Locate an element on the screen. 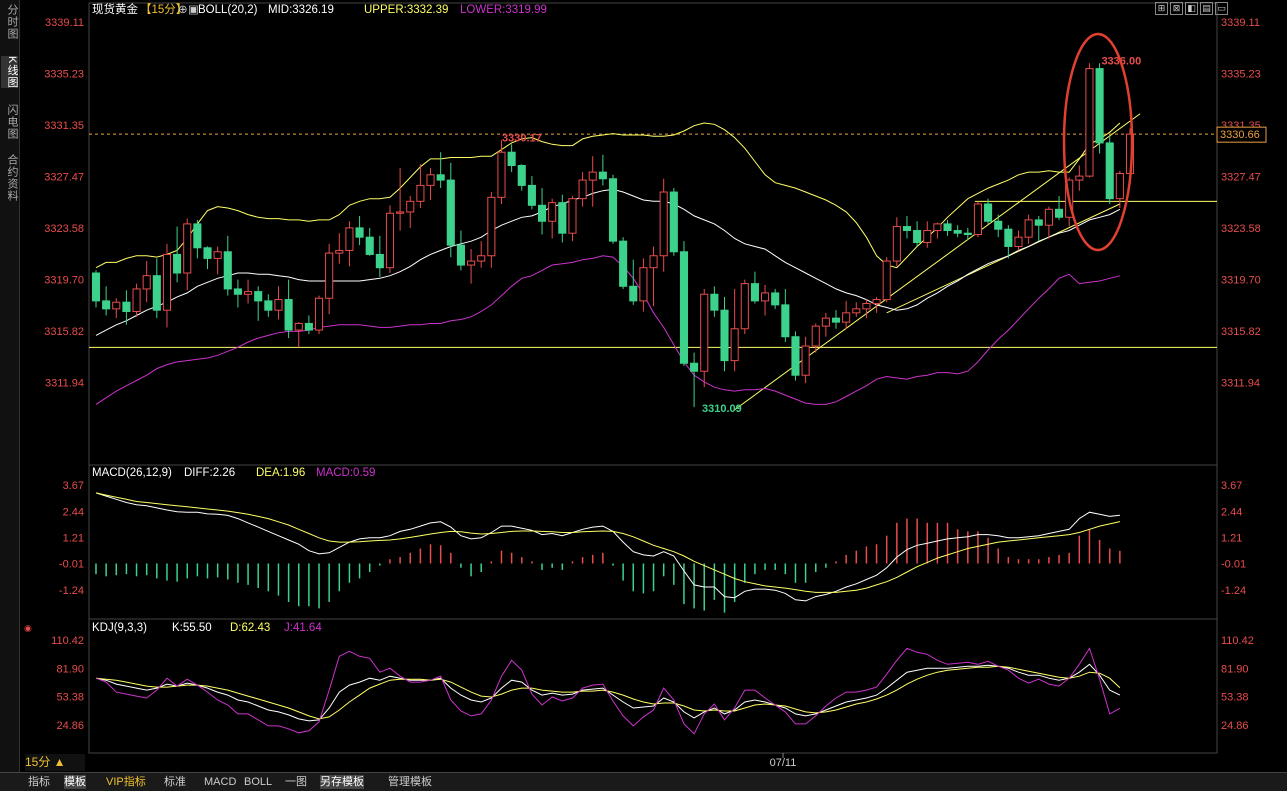 Image resolution: width=1287 pixels, height=791 pixels. bottom-tab: 另存模板 is located at coordinates (342, 782).